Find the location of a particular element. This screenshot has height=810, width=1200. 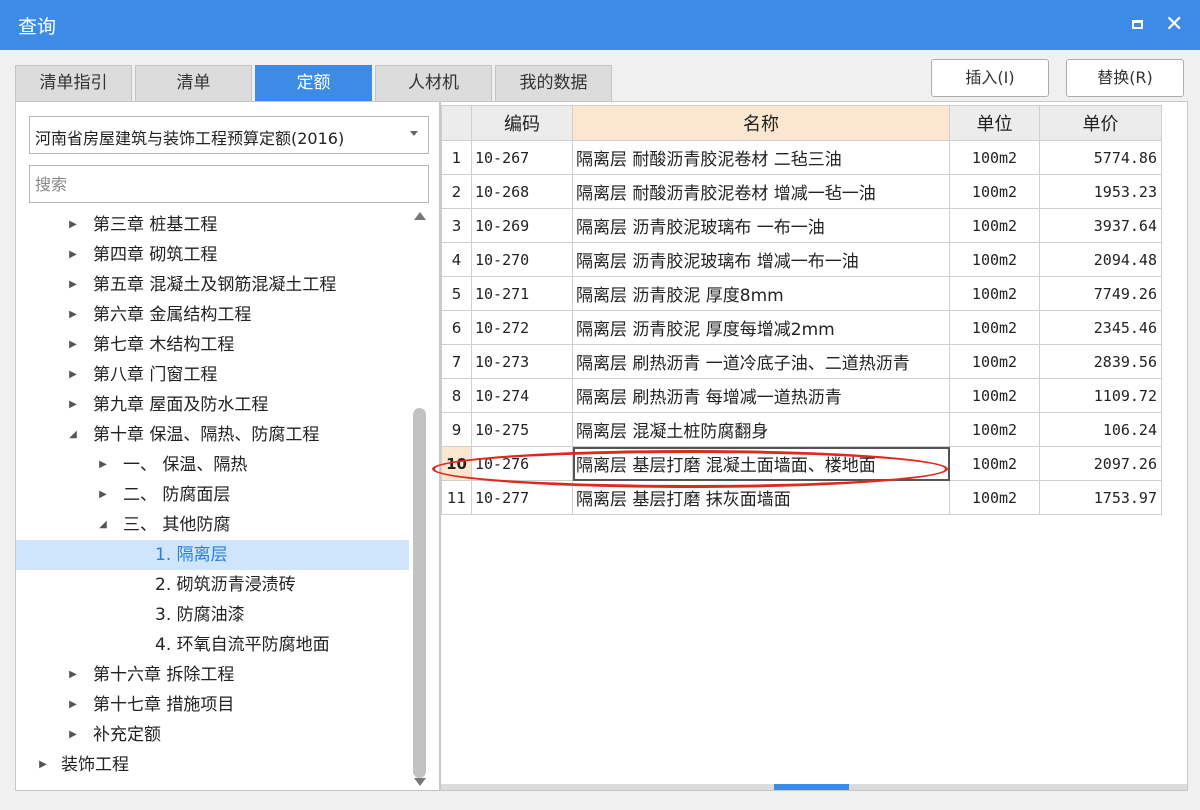

table-row: 1 10-267 隔离层 耐酸沥青胶泥卷材 二毡三油 100m2 5774.86 is located at coordinates (801, 157).